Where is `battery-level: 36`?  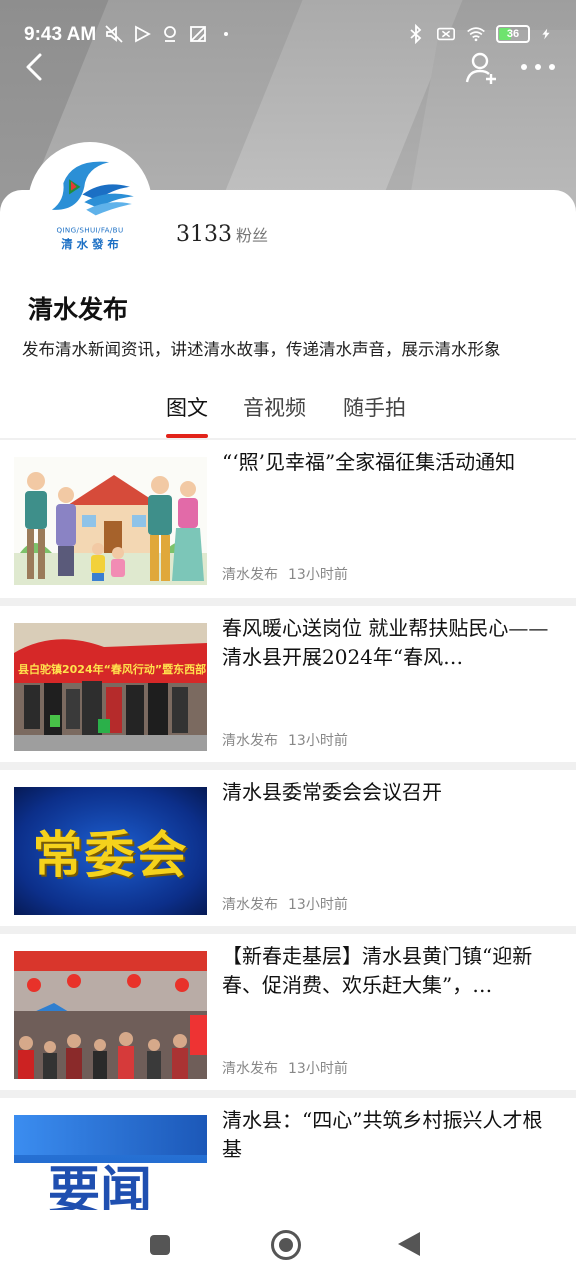 battery-level: 36 is located at coordinates (513, 34).